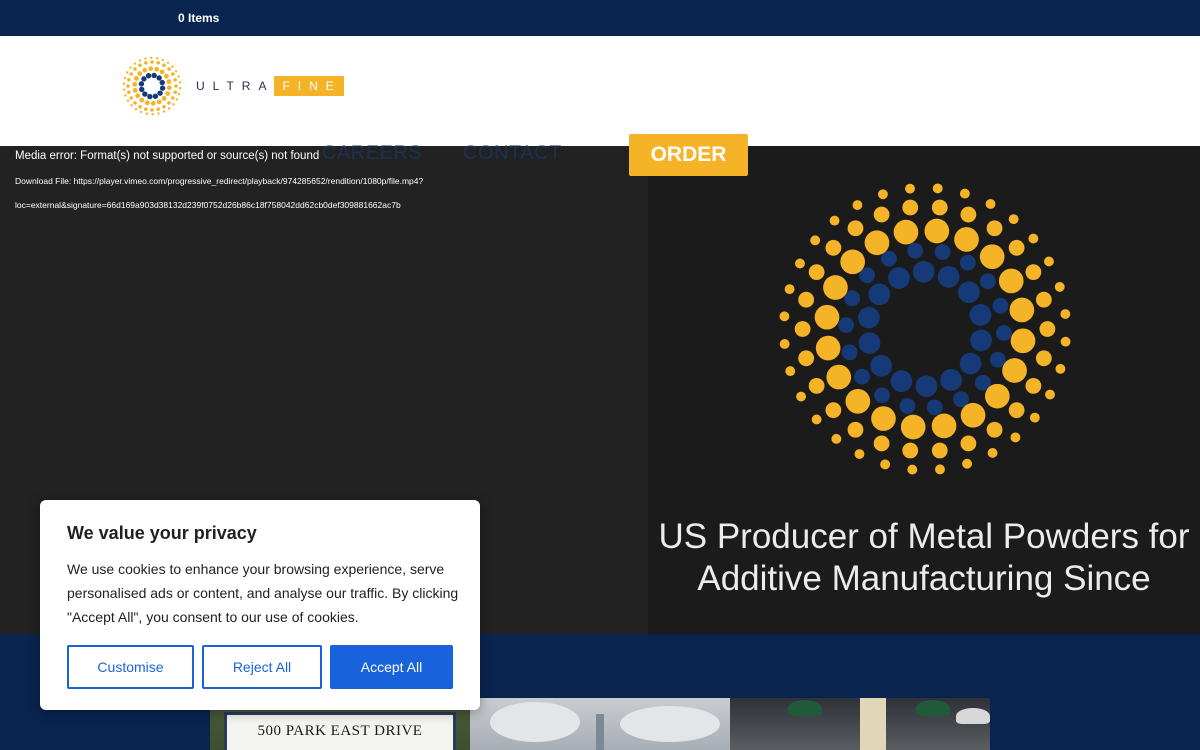 The height and width of the screenshot is (750, 1200). What do you see at coordinates (309, 86) in the screenshot?
I see `logo-wordmark-fine: FINE` at bounding box center [309, 86].